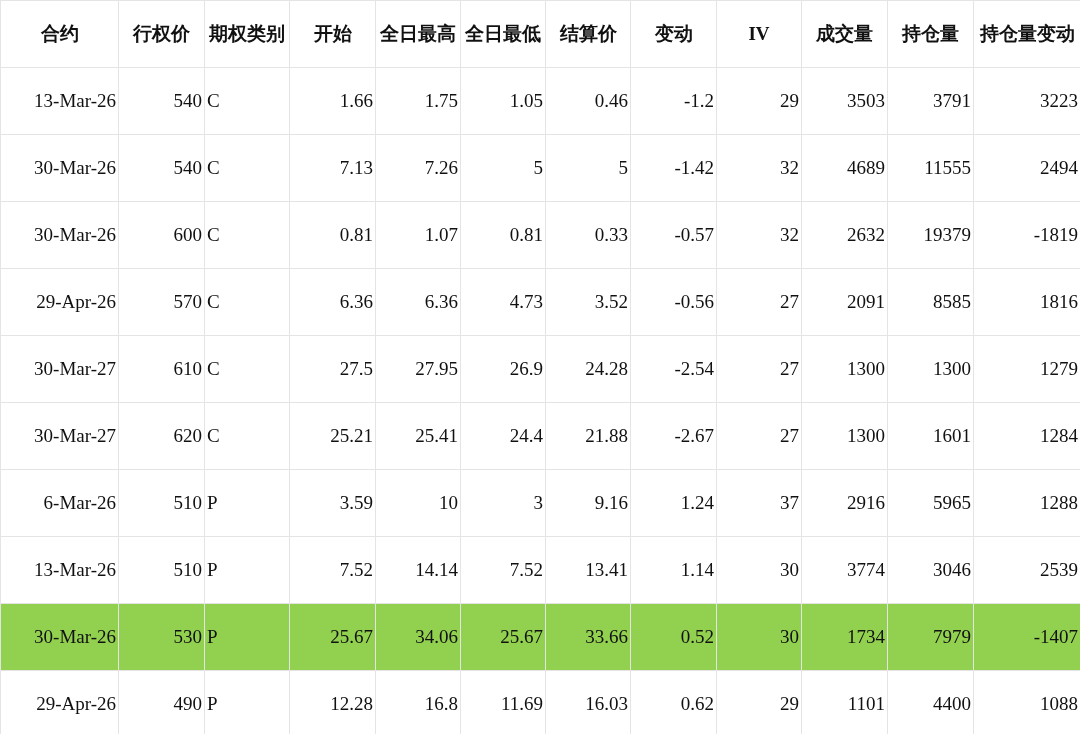 The image size is (1080, 734). Describe the element at coordinates (418, 34) in the screenshot. I see `column-header: 全日最高` at that location.